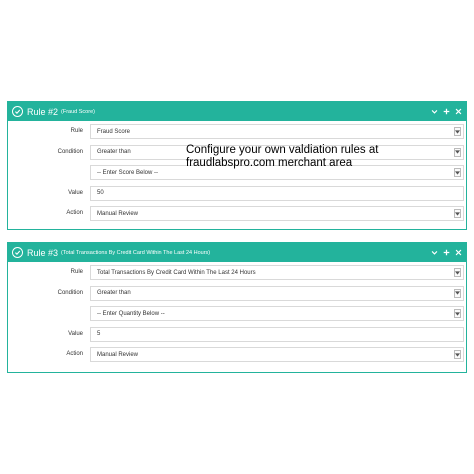  Describe the element at coordinates (277, 293) in the screenshot. I see `condition-select: Greater than` at that location.